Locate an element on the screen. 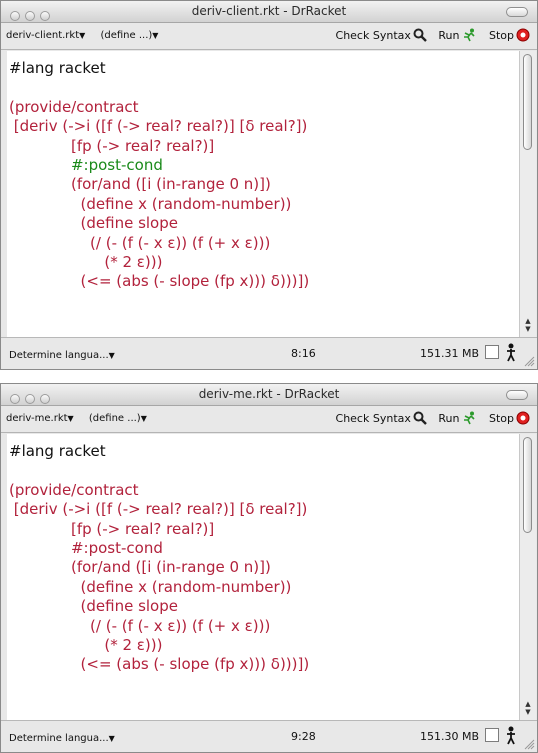  file-menu: deriv-client.rkt▼ is located at coordinates (45, 35).